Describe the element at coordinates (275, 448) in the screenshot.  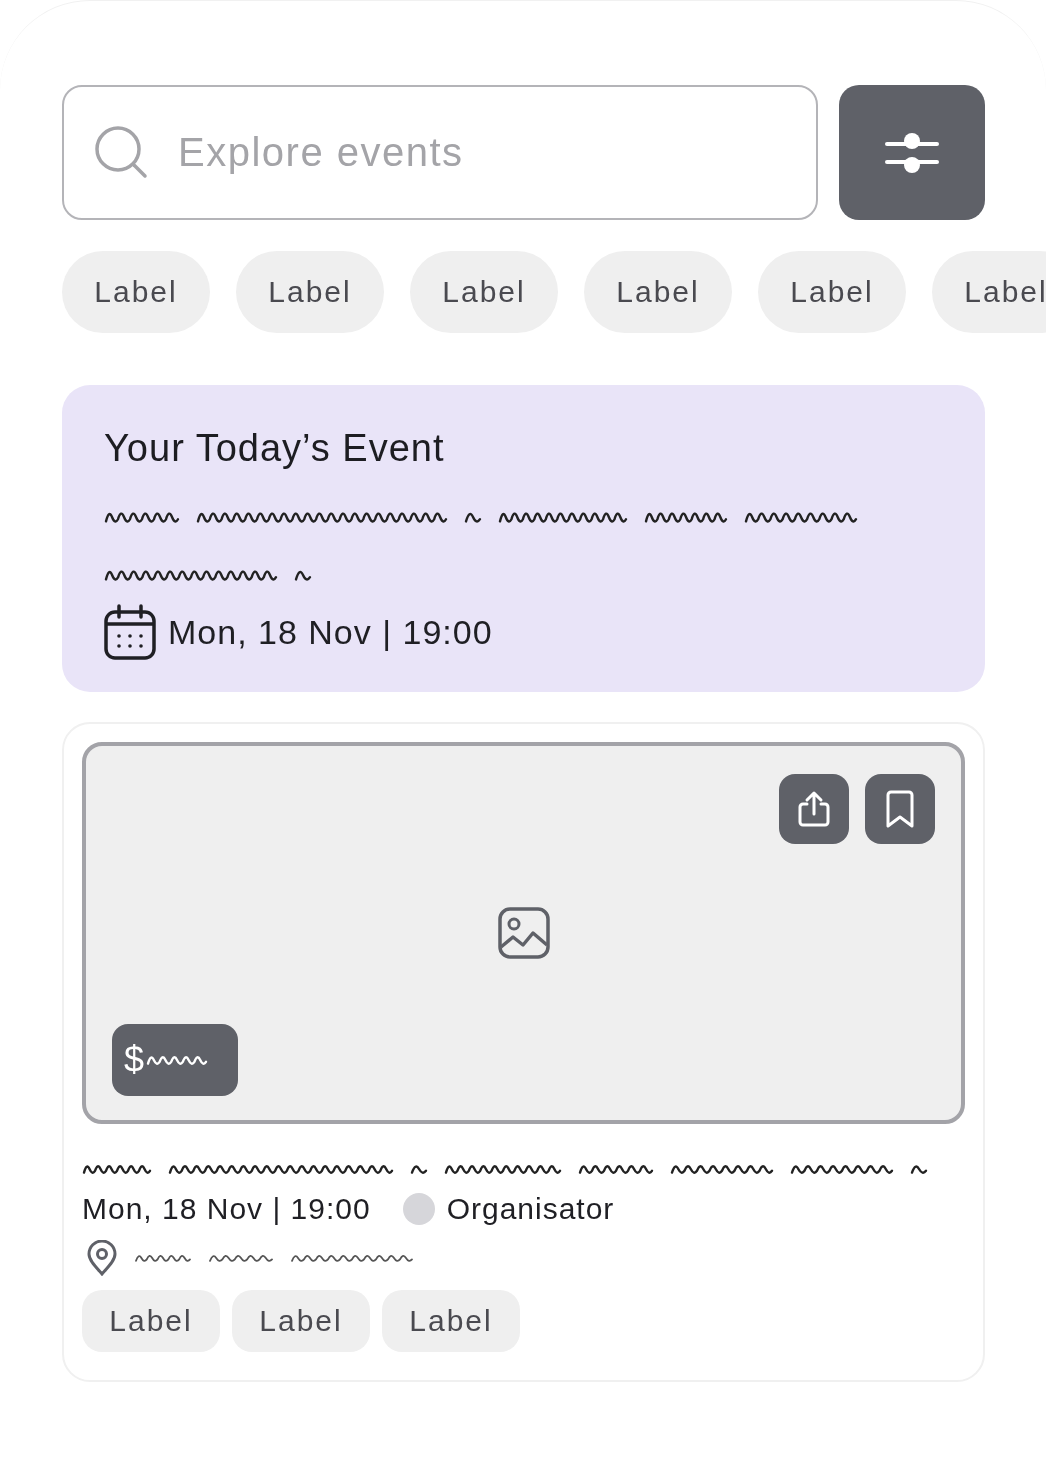
I see `card-title: Your Today’s Event` at that location.